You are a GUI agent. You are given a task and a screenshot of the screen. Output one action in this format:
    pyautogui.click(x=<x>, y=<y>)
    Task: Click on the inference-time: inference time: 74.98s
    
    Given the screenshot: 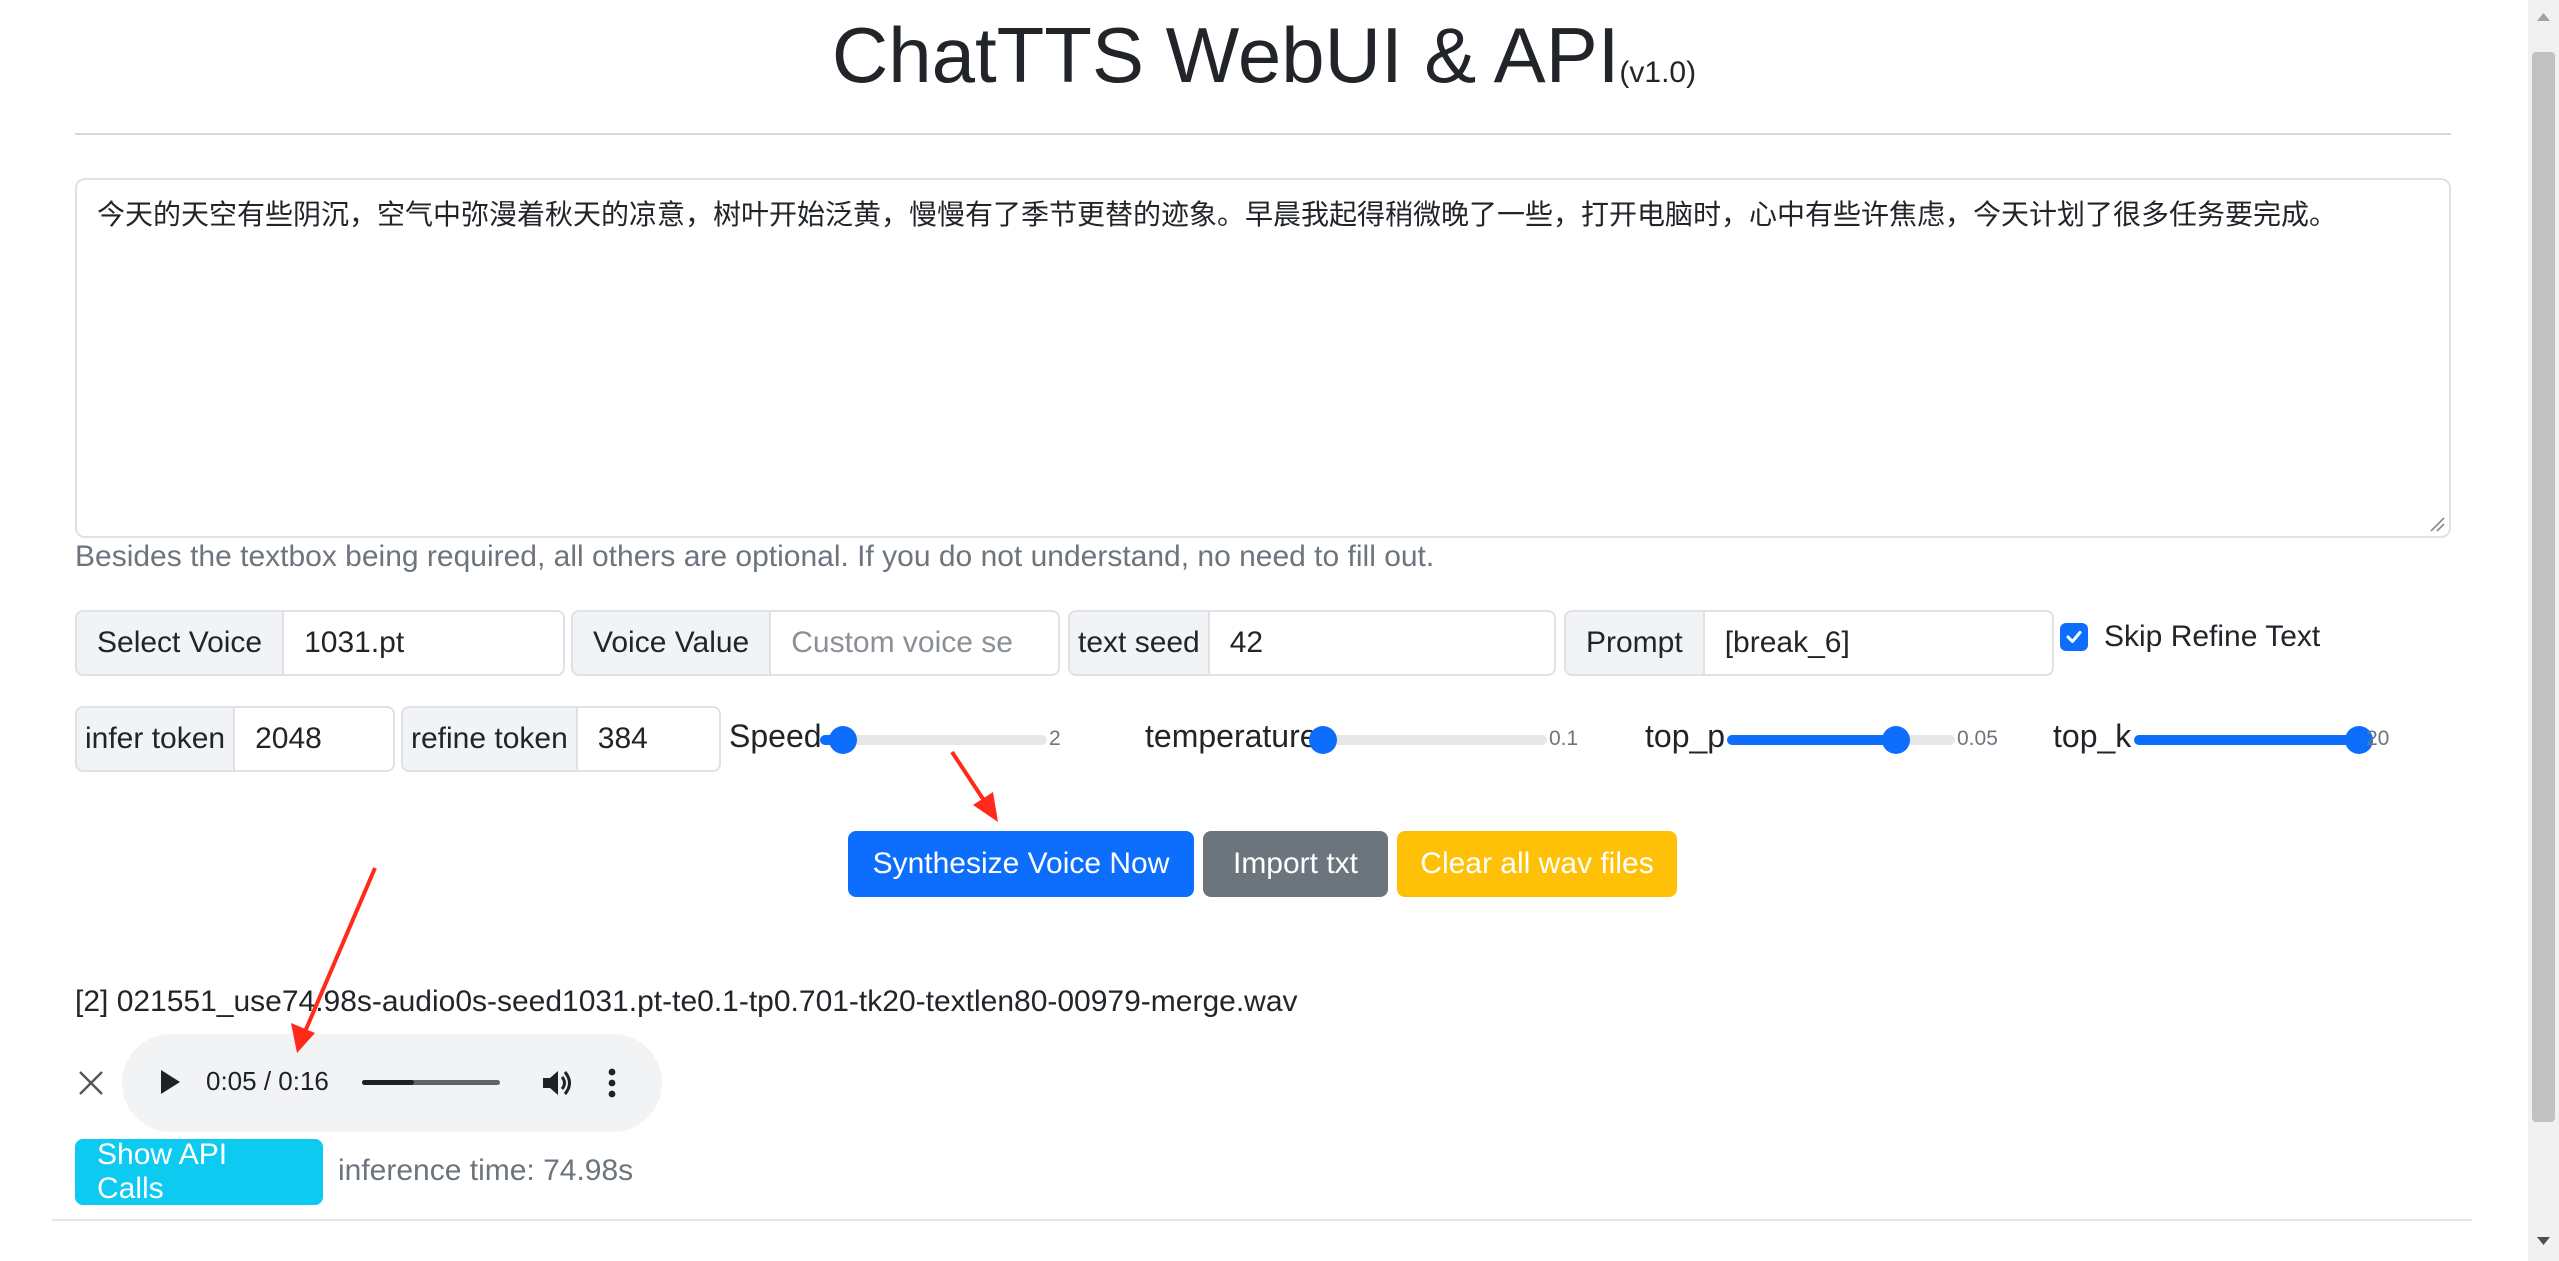 What is the action you would take?
    pyautogui.click(x=486, y=1170)
    